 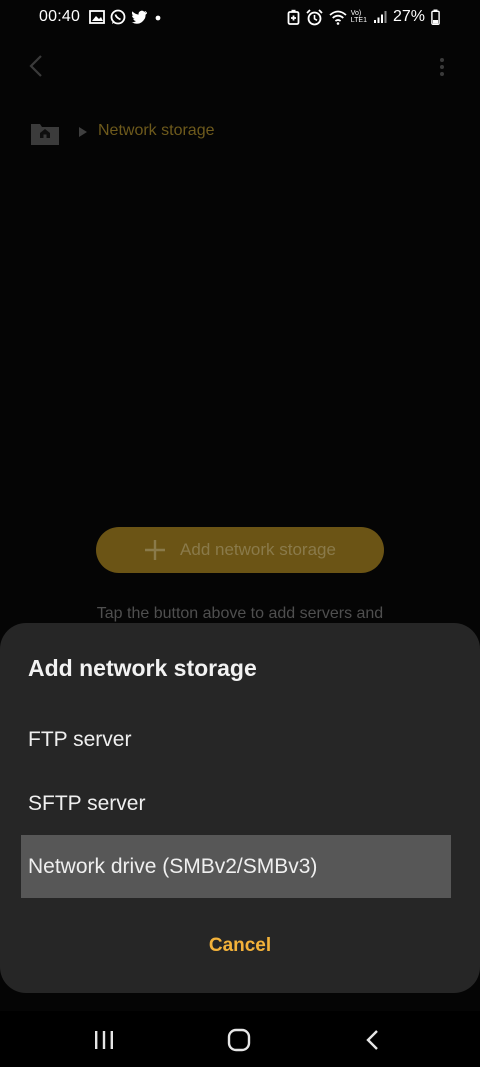 I want to click on battery-icon, so click(x=435, y=17).